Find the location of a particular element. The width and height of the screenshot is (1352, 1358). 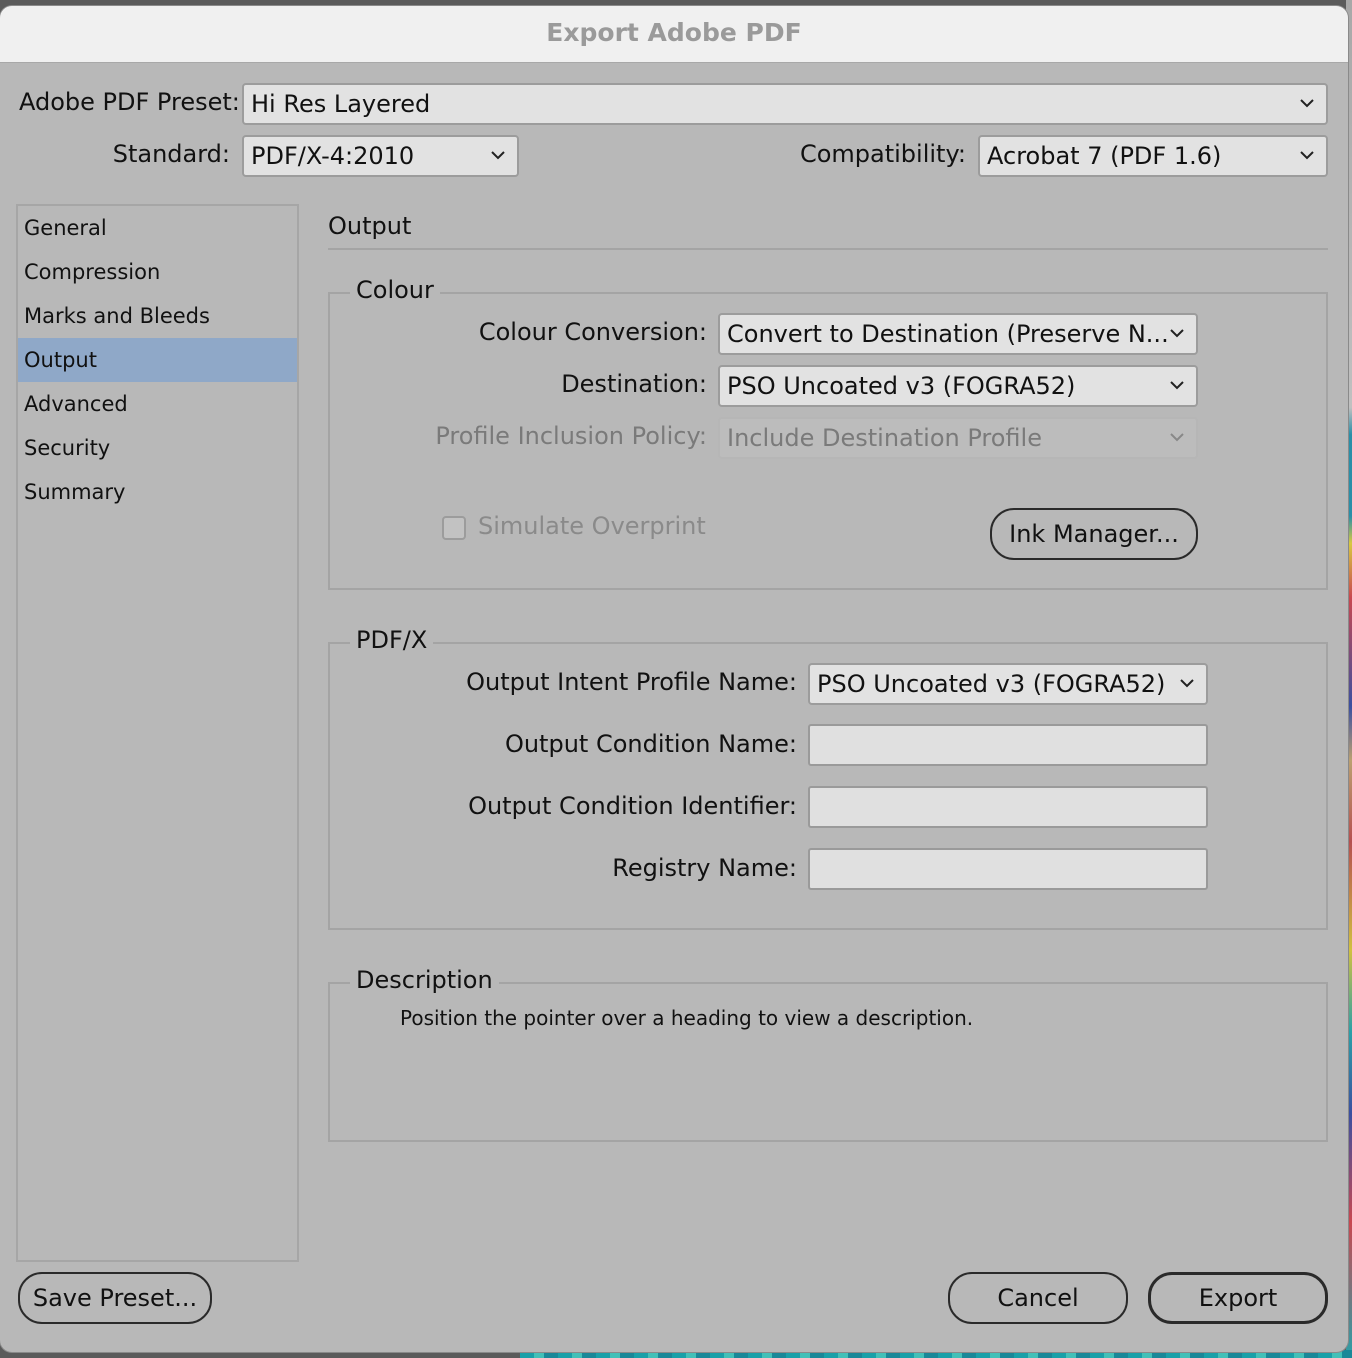

compatibility-label: Compatibility: is located at coordinates (882, 154).